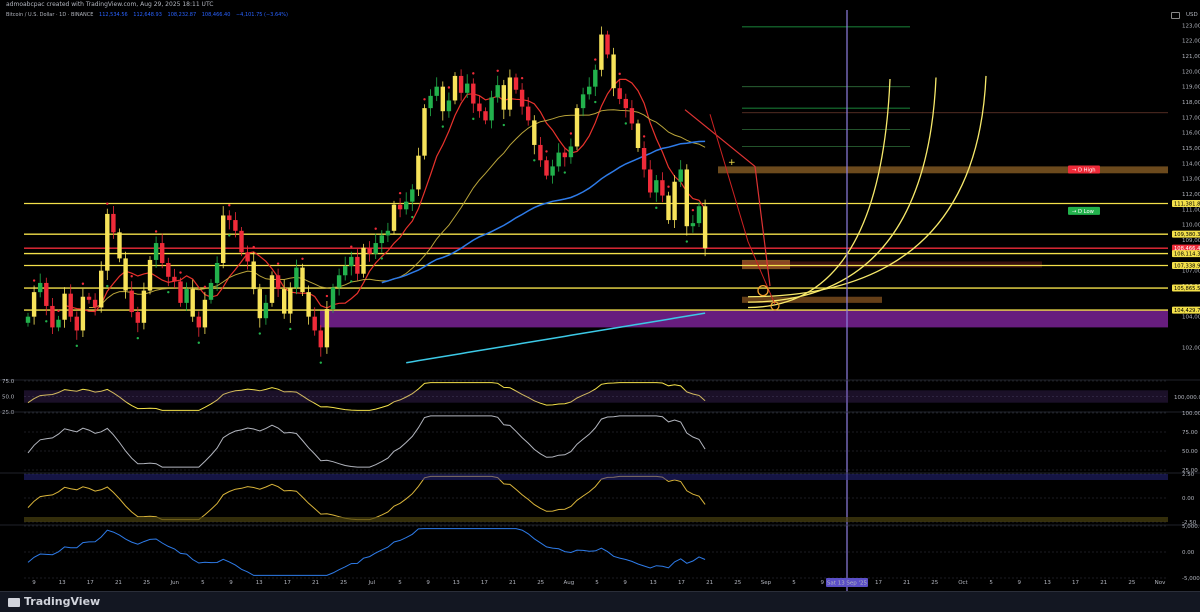 This screenshot has height=612, width=1200. I want to click on price-tick-label: 104,000.00, so click(1191, 318).